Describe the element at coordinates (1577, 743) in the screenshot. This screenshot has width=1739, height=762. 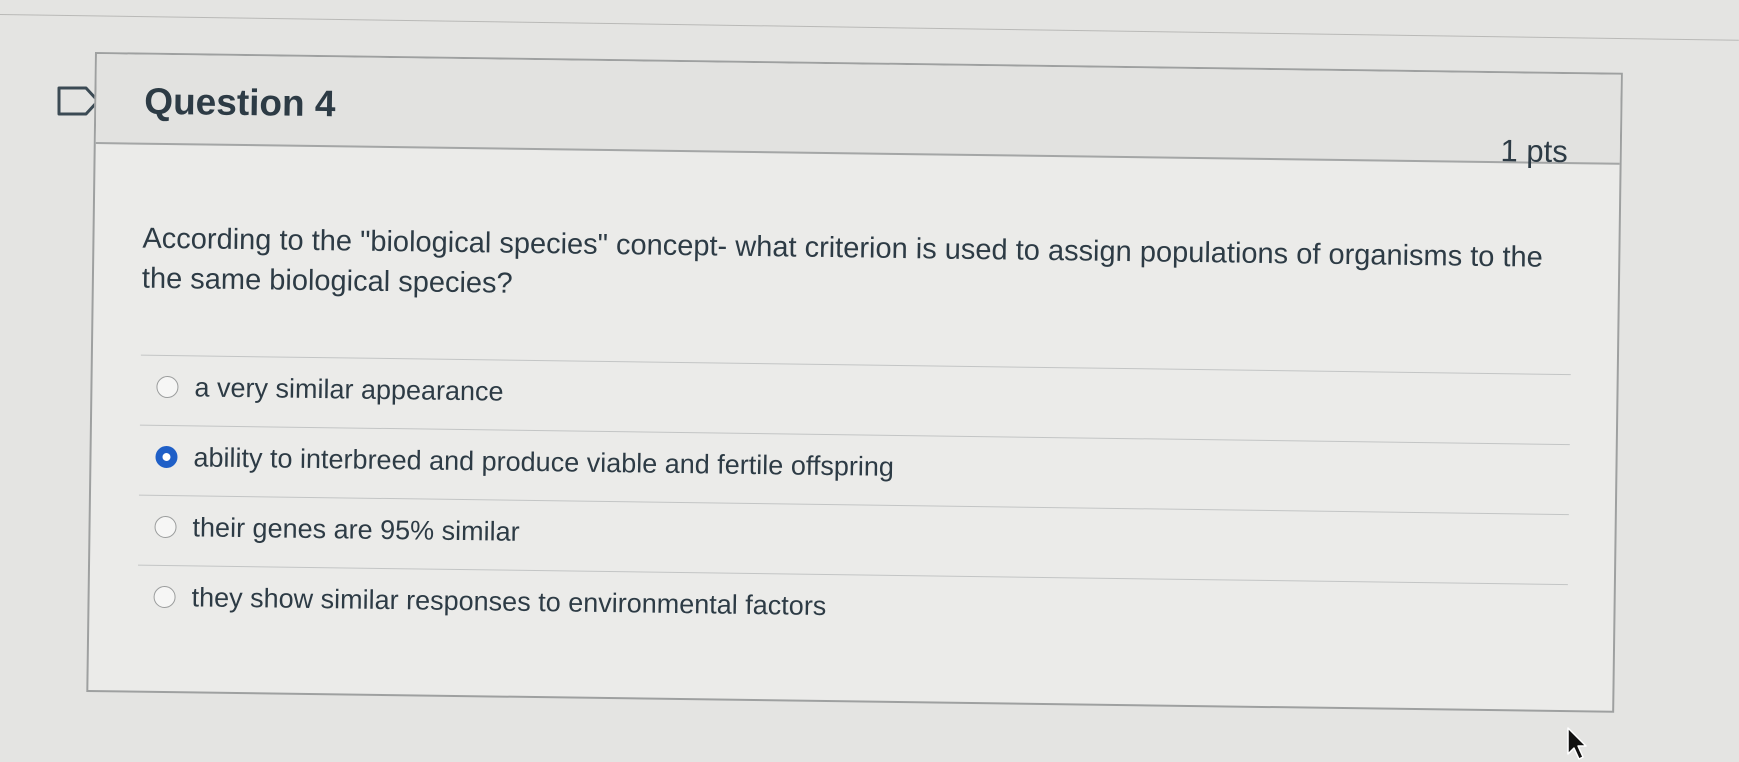
I see `mouse-pointer-icon` at that location.